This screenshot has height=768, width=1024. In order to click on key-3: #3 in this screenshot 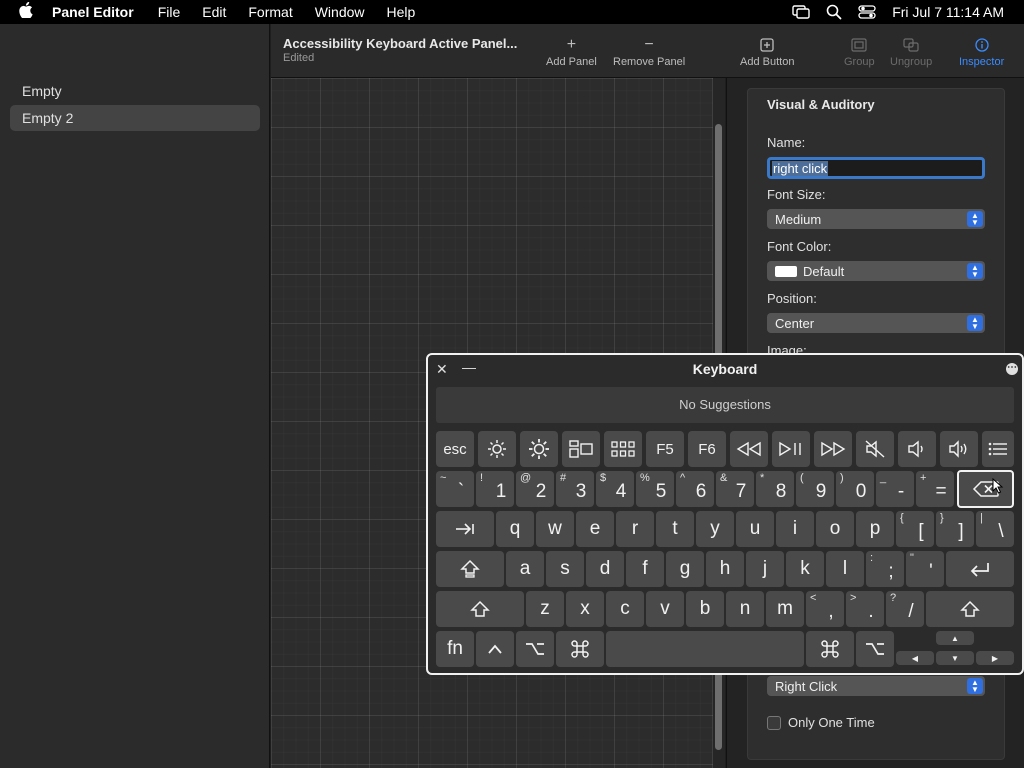, I will do `click(575, 489)`.